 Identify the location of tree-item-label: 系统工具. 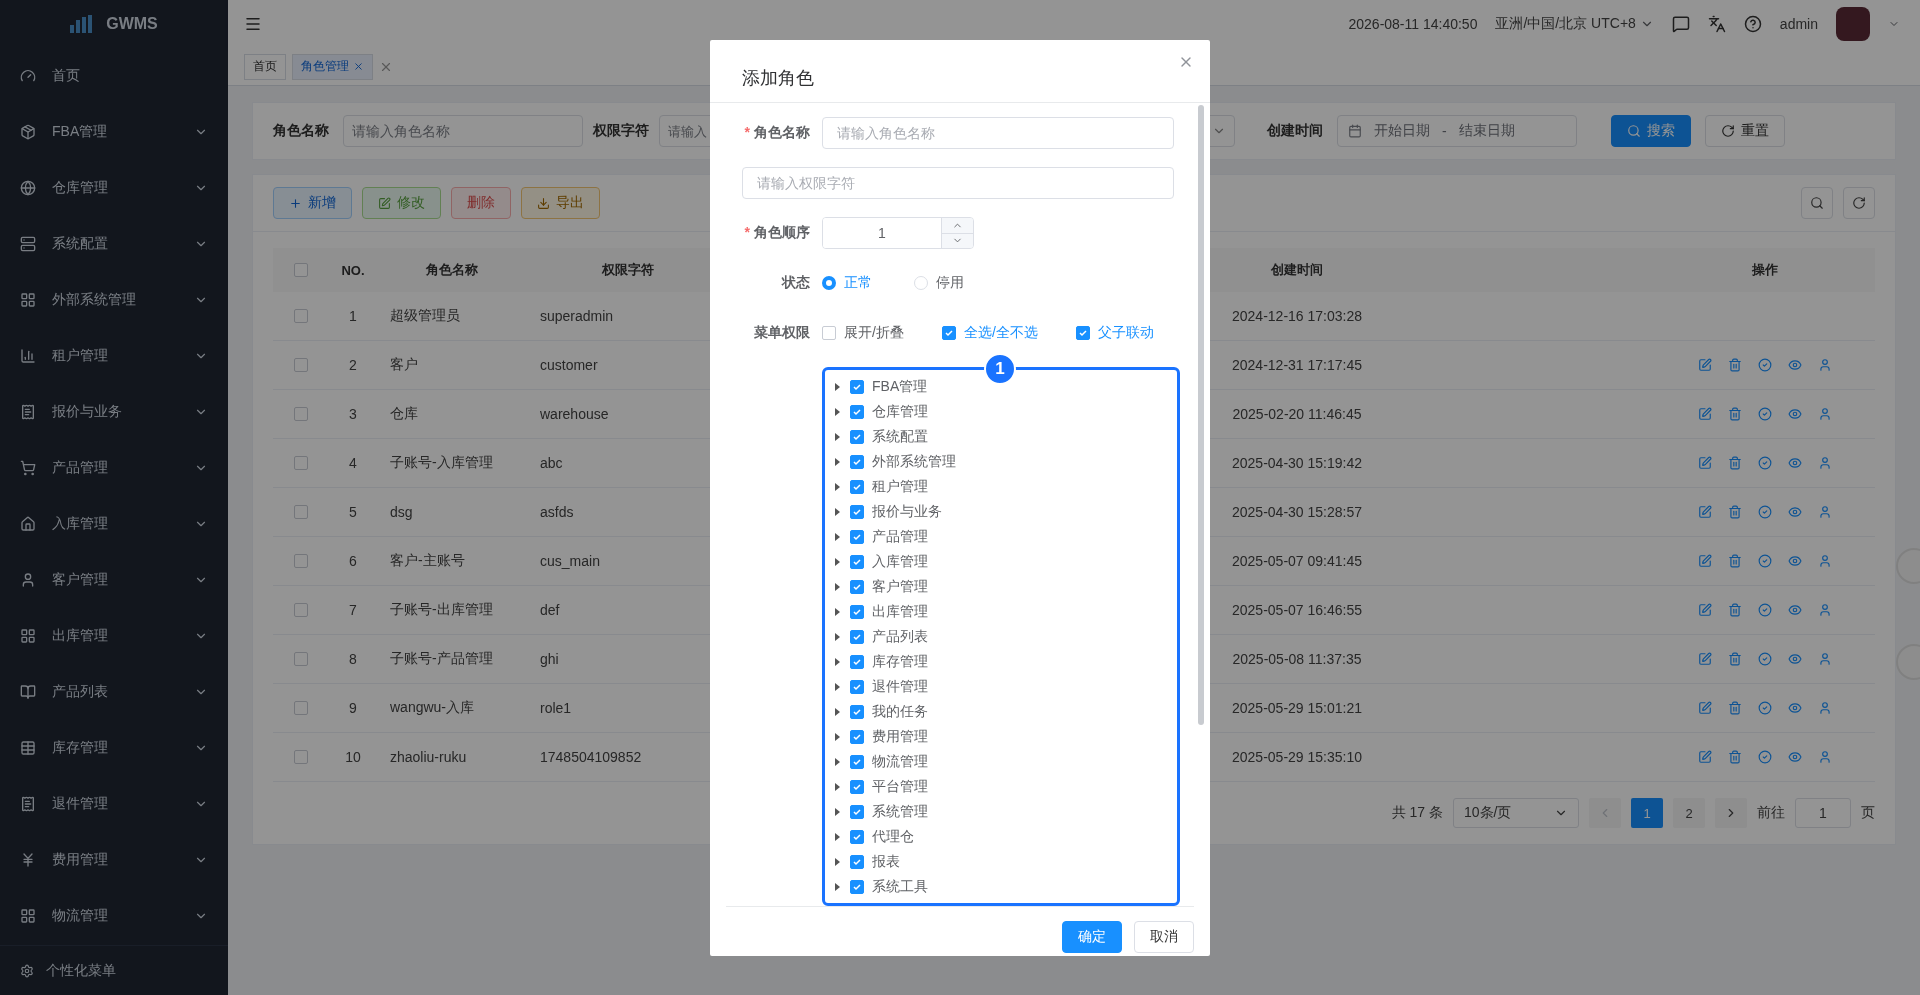
(900, 886).